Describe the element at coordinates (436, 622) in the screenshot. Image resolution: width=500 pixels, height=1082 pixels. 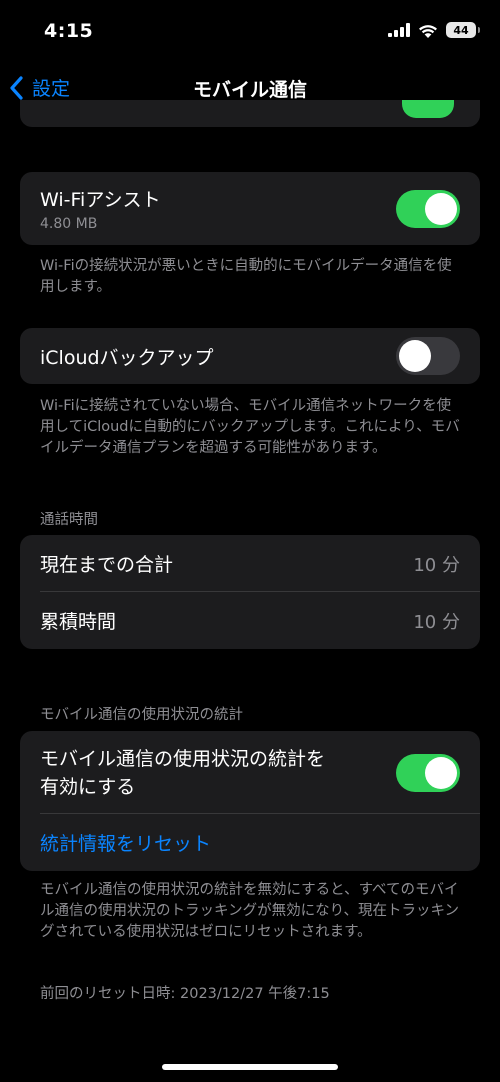
I see `call-time-cumulative-value: 10 分` at that location.